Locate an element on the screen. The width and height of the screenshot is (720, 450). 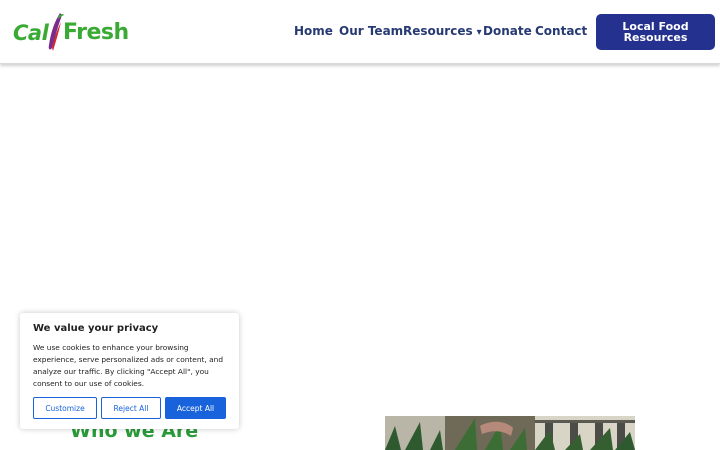
team-photo-image is located at coordinates (510, 433).